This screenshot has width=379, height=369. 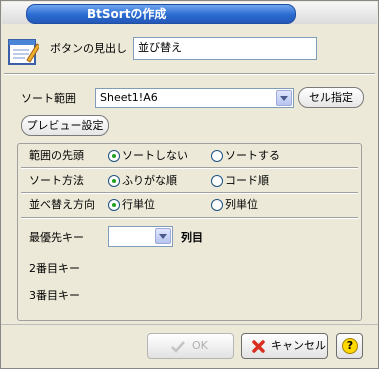 I want to click on select-cells-button-label: セル指定, so click(x=331, y=97).